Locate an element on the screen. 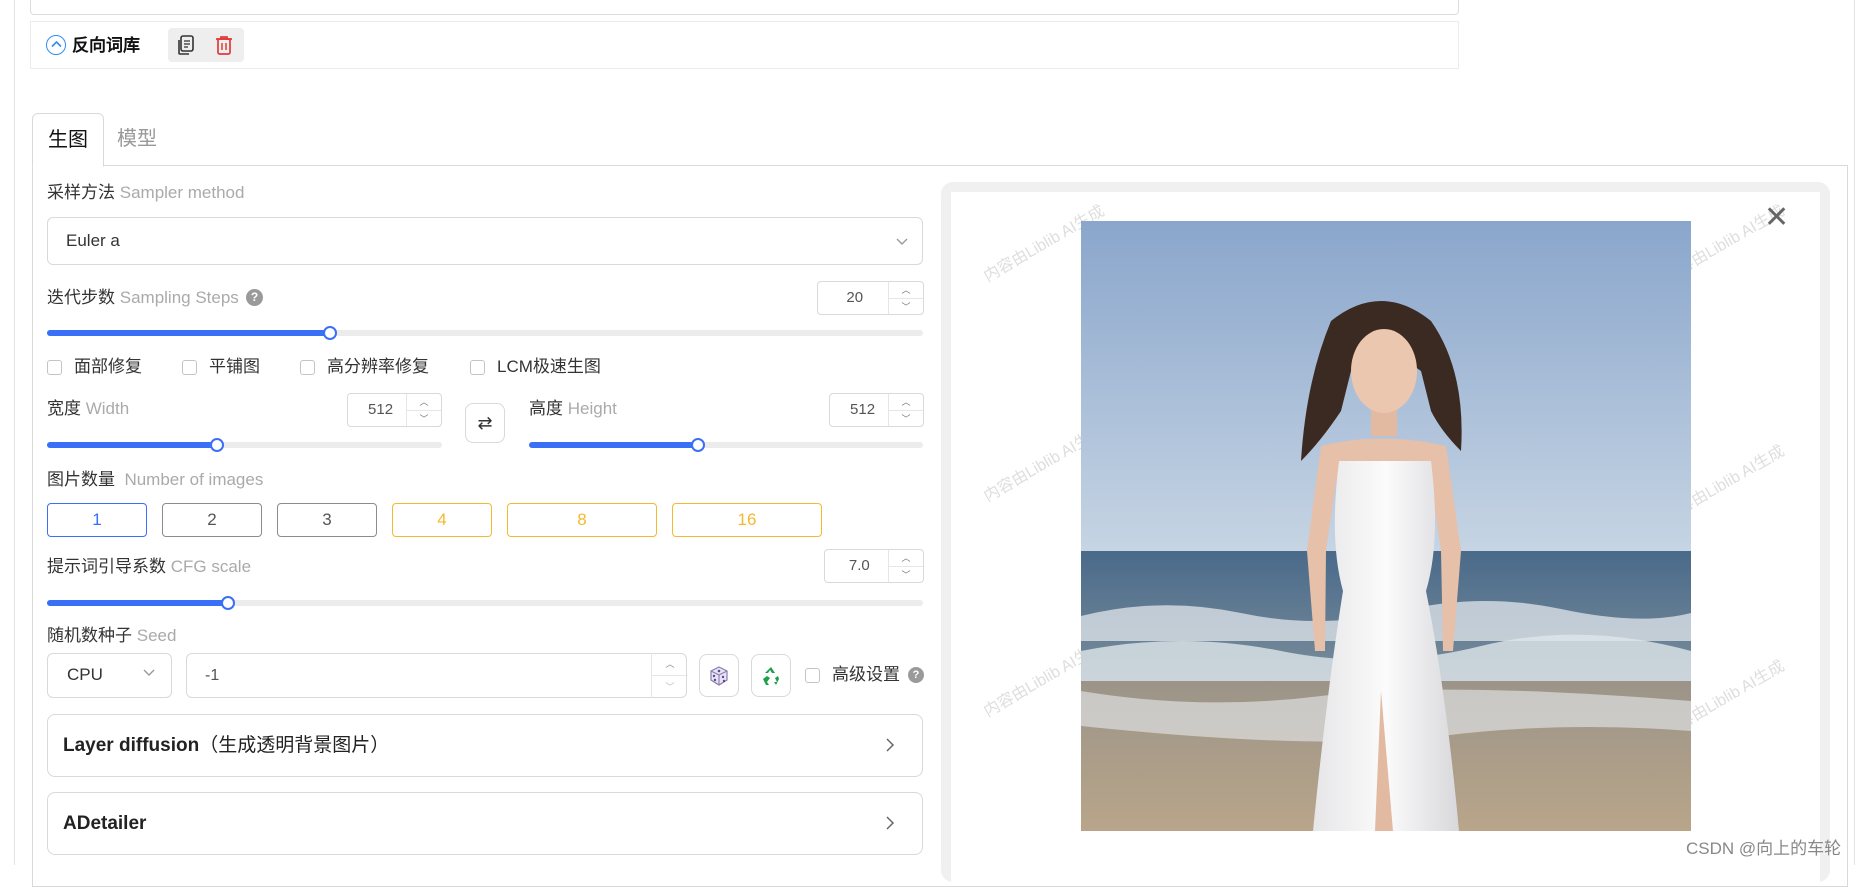  adetailer-title: ADetailer is located at coordinates (105, 823).